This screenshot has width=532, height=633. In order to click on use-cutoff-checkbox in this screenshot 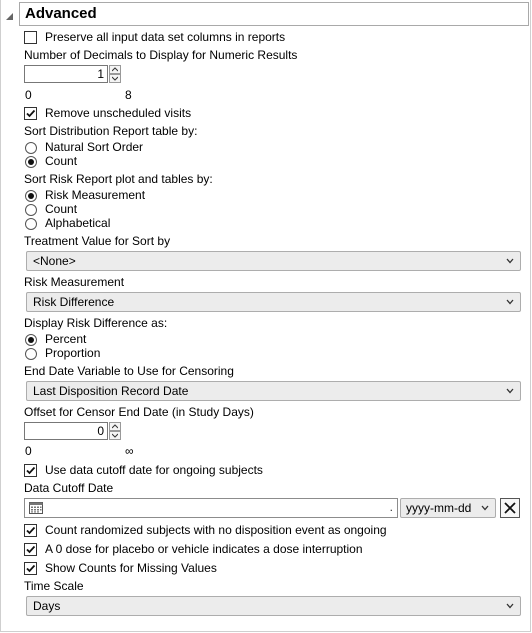, I will do `click(30, 470)`.